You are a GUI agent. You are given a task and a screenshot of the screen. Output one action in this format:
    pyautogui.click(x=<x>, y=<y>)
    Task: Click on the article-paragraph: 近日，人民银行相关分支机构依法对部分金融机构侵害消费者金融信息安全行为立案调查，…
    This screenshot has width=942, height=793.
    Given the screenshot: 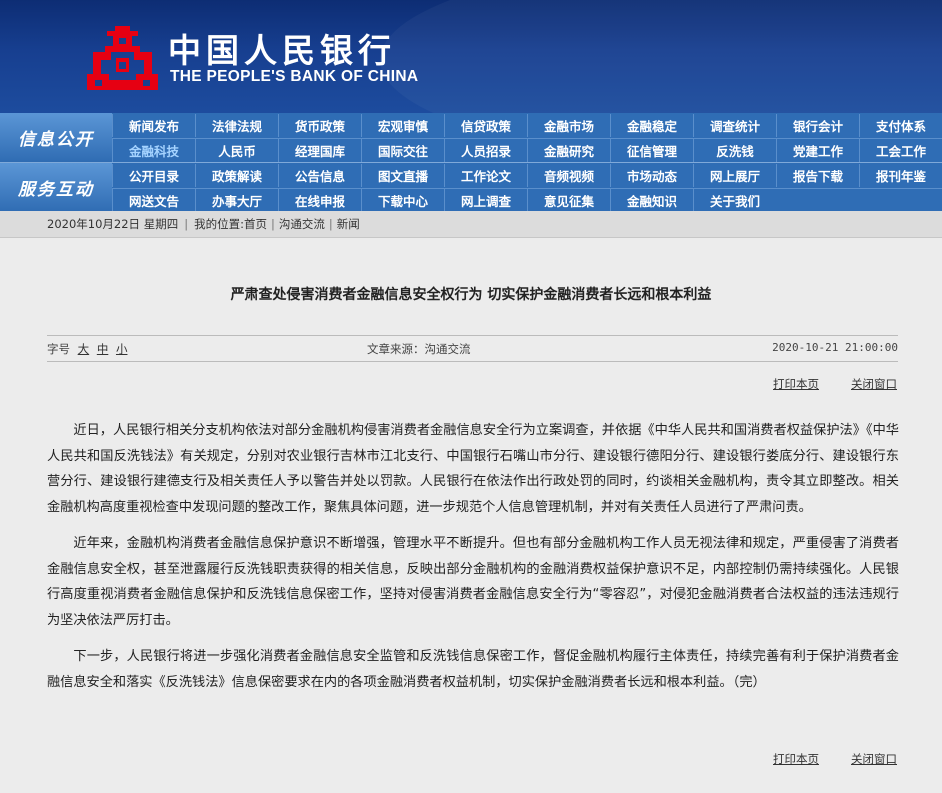 What is the action you would take?
    pyautogui.click(x=473, y=469)
    